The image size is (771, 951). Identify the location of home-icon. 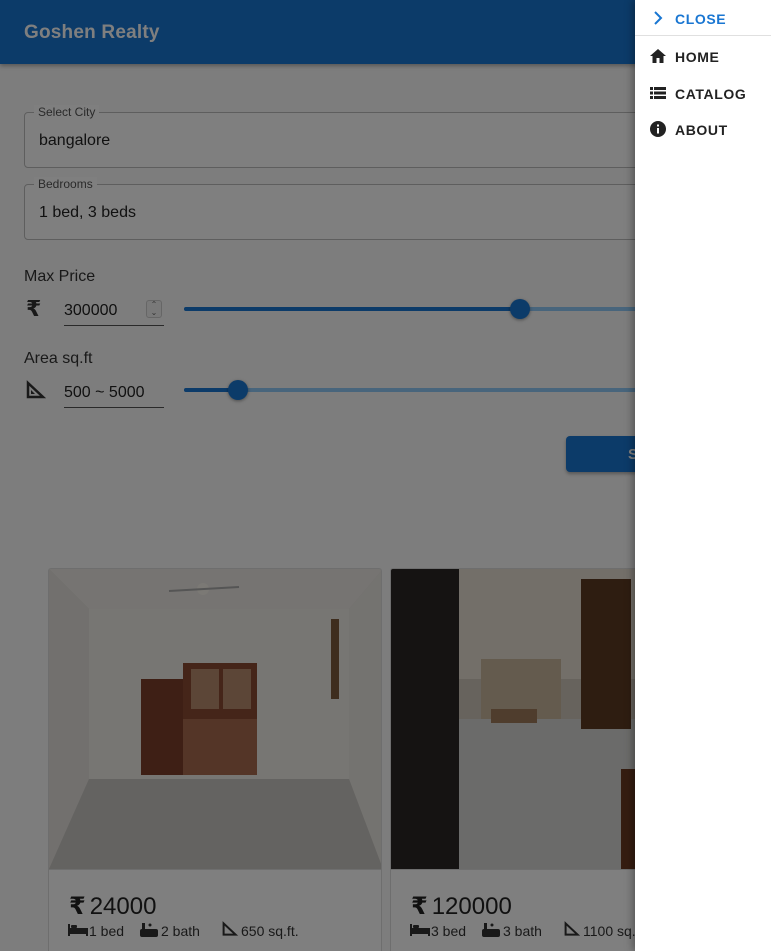
(658, 56).